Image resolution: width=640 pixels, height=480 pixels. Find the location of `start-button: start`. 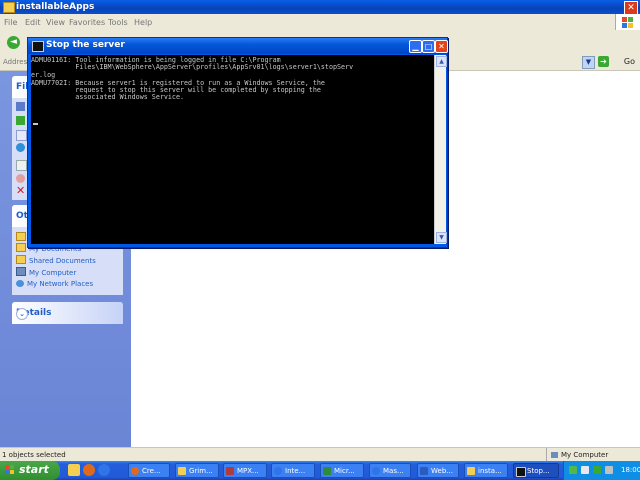

start-button: start is located at coordinates (30, 470).